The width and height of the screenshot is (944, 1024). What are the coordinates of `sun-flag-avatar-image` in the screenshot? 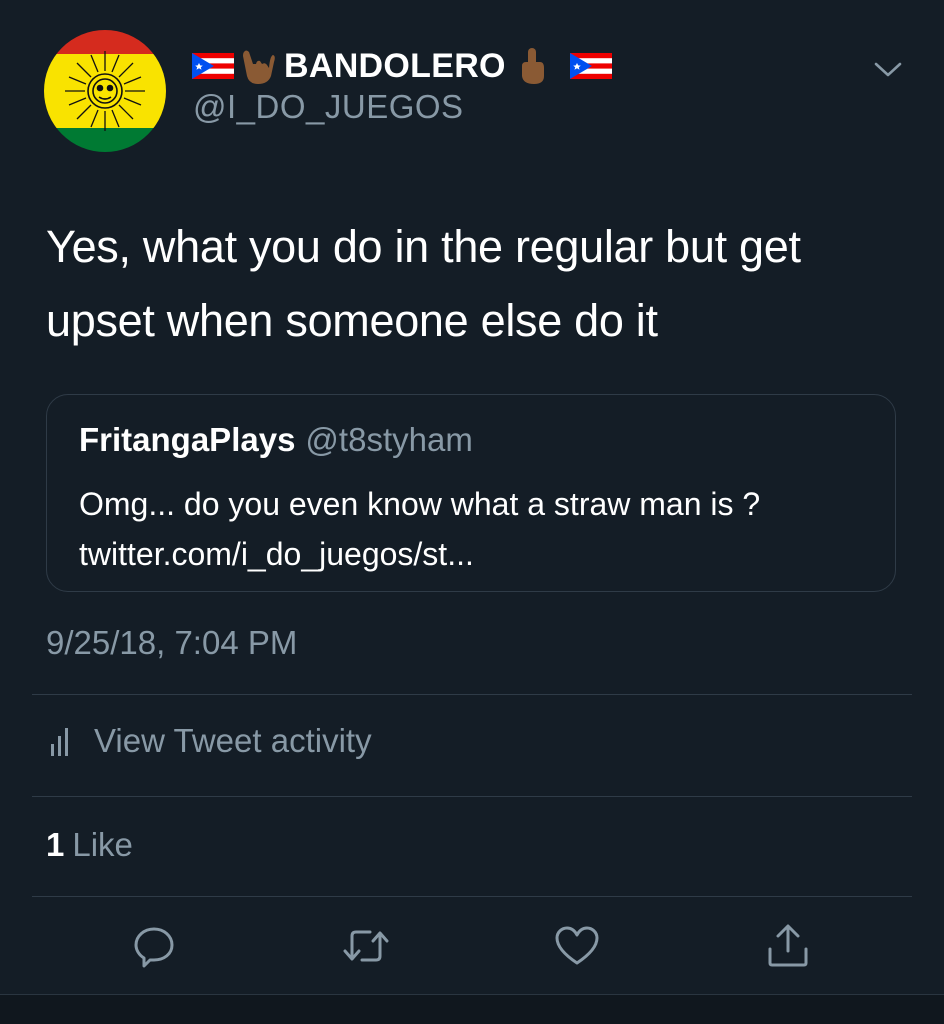 It's located at (105, 91).